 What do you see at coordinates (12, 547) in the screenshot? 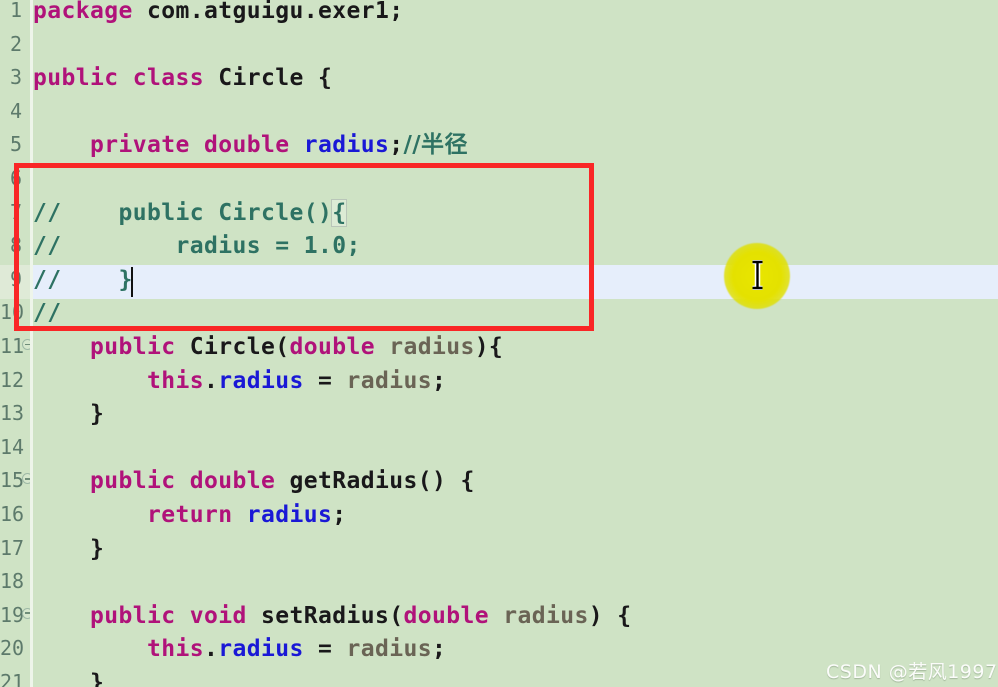
I see `line-number: 17` at bounding box center [12, 547].